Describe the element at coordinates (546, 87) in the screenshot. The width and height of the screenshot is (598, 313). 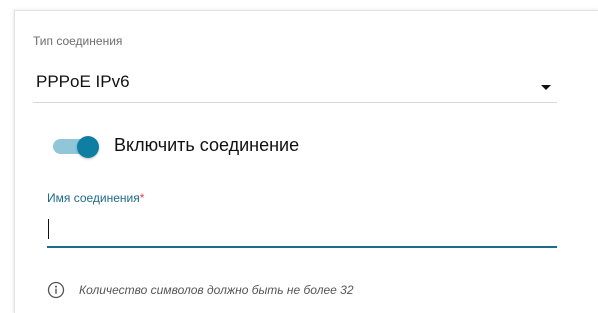
I see `caret-down-icon` at that location.